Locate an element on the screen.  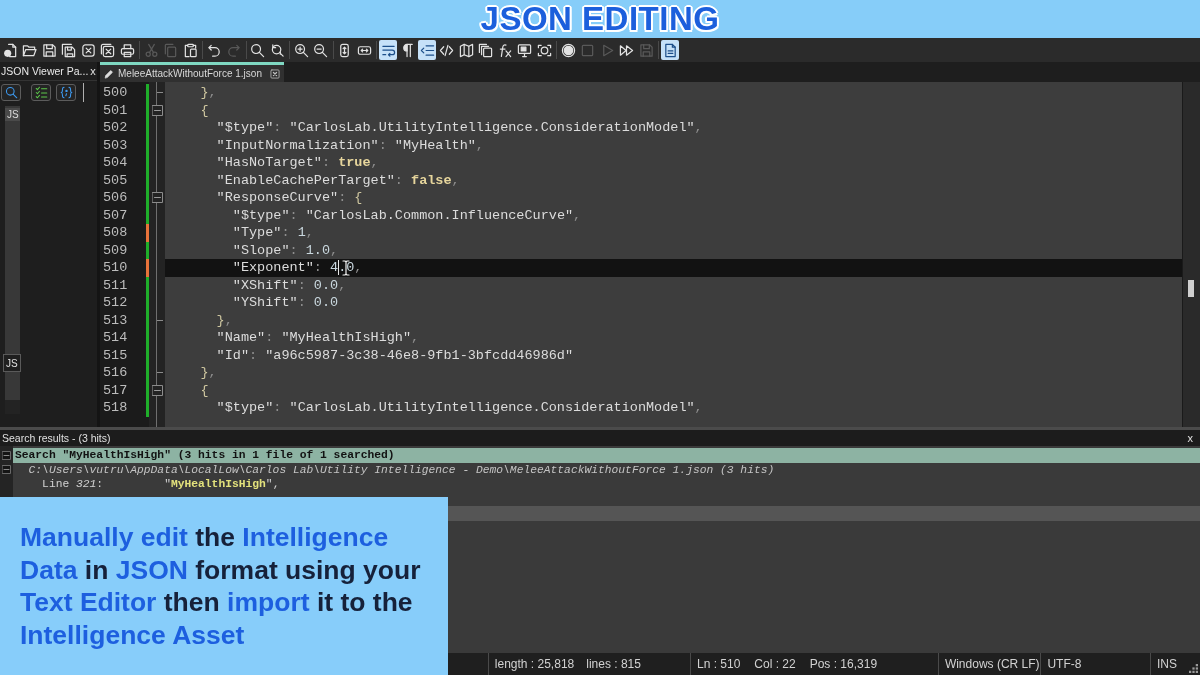
line-count: lines : 815 is located at coordinates (613, 664).